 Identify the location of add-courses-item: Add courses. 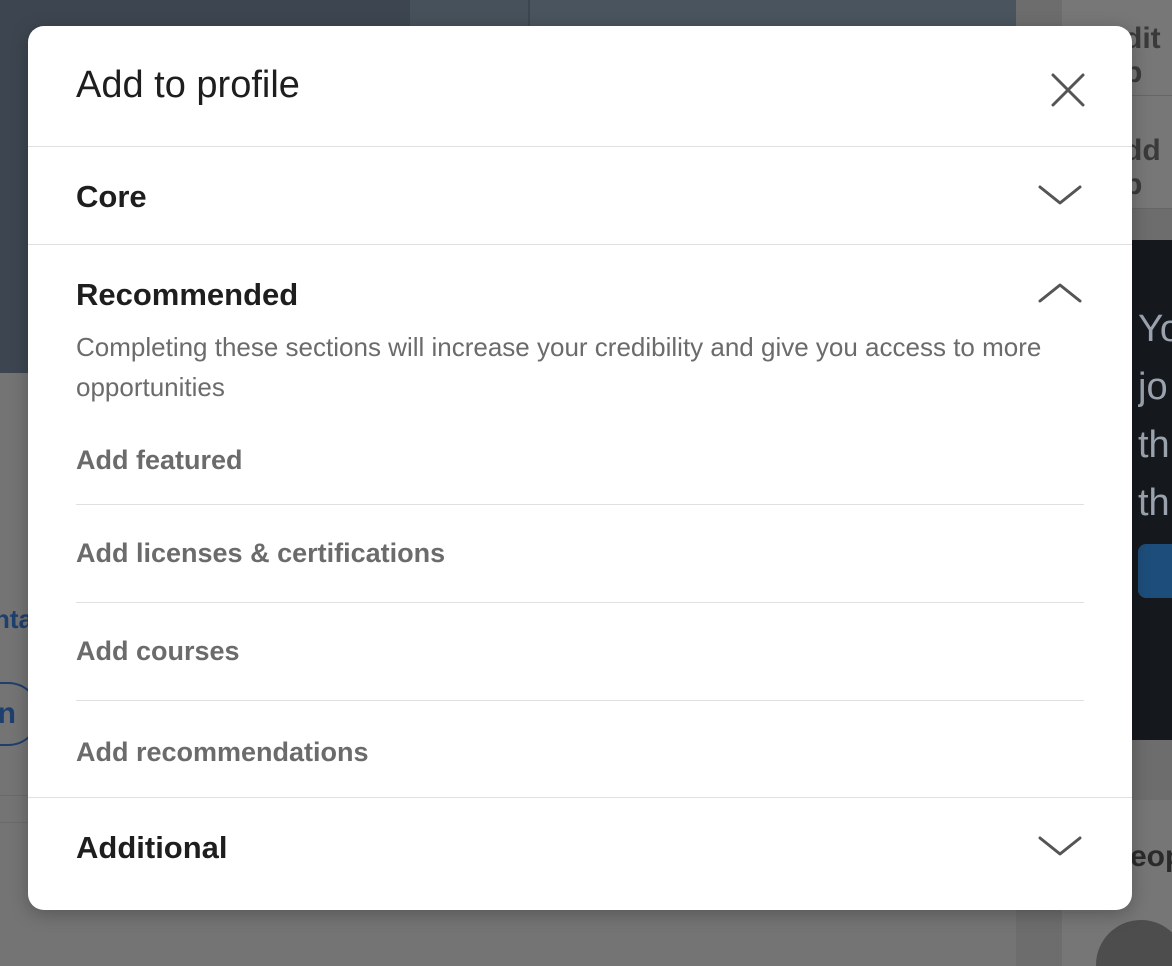
(580, 652).